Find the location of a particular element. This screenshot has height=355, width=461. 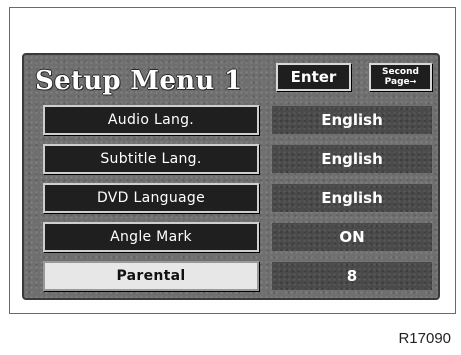

menu-row-subtitle-lang: Subtitle Lang. English is located at coordinates (238, 159).